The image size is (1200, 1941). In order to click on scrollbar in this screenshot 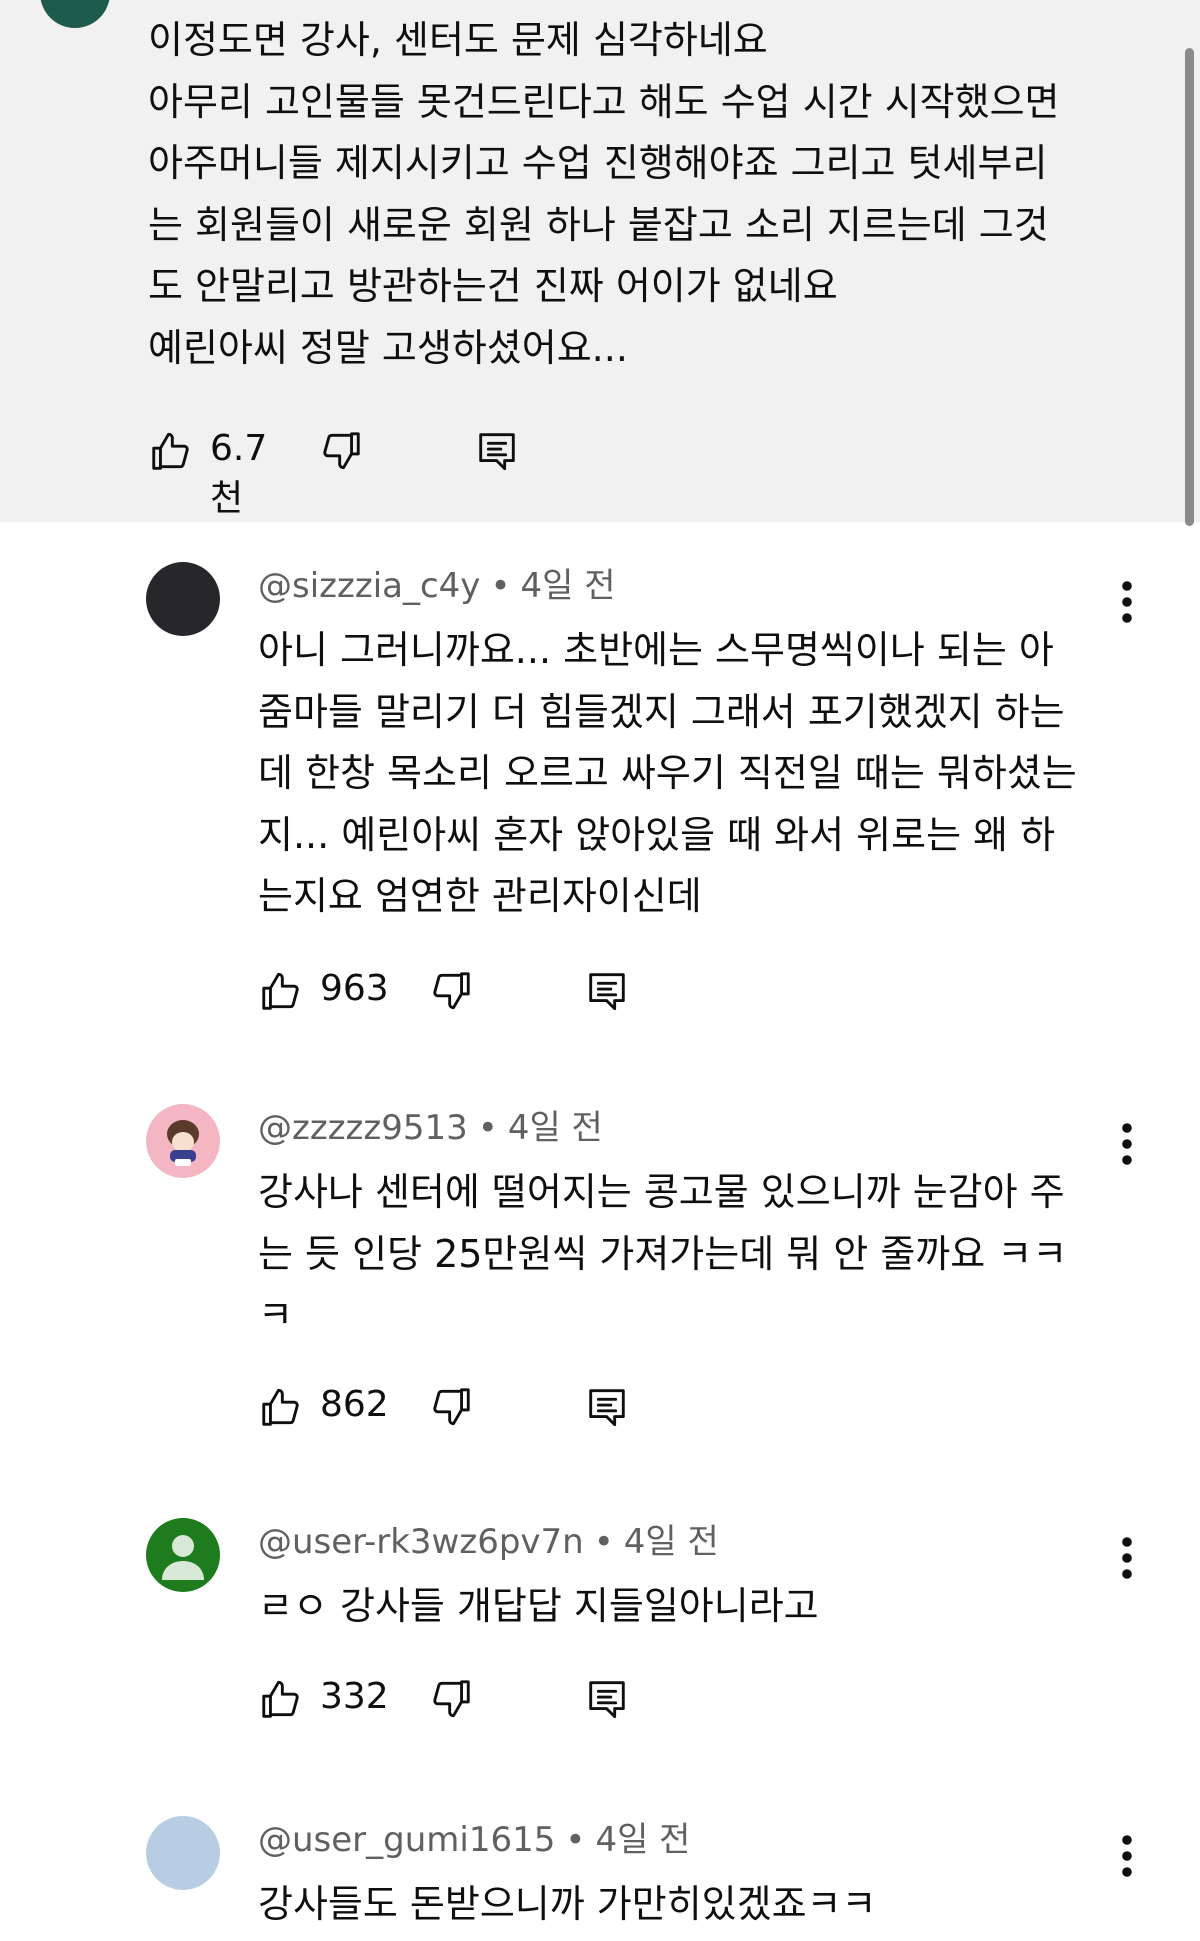, I will do `click(1189, 287)`.